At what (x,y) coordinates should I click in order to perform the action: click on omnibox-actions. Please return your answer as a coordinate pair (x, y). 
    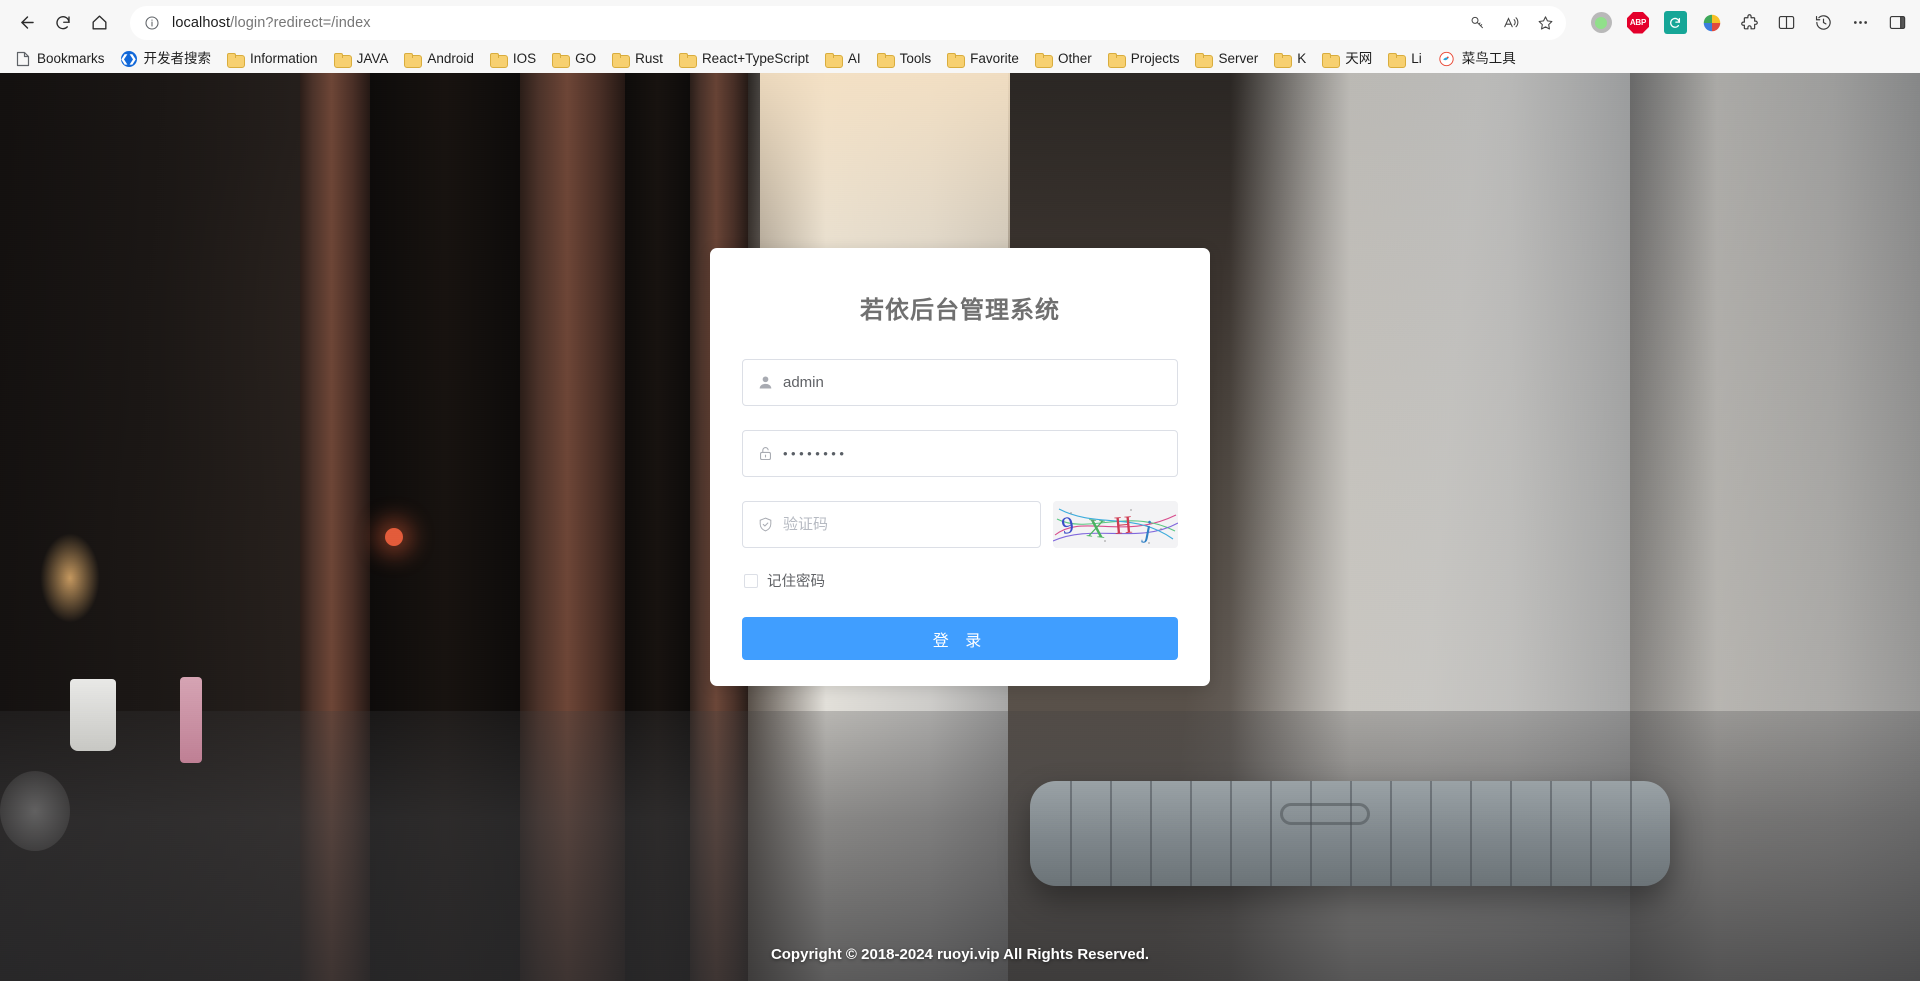
    Looking at the image, I should click on (1511, 23).